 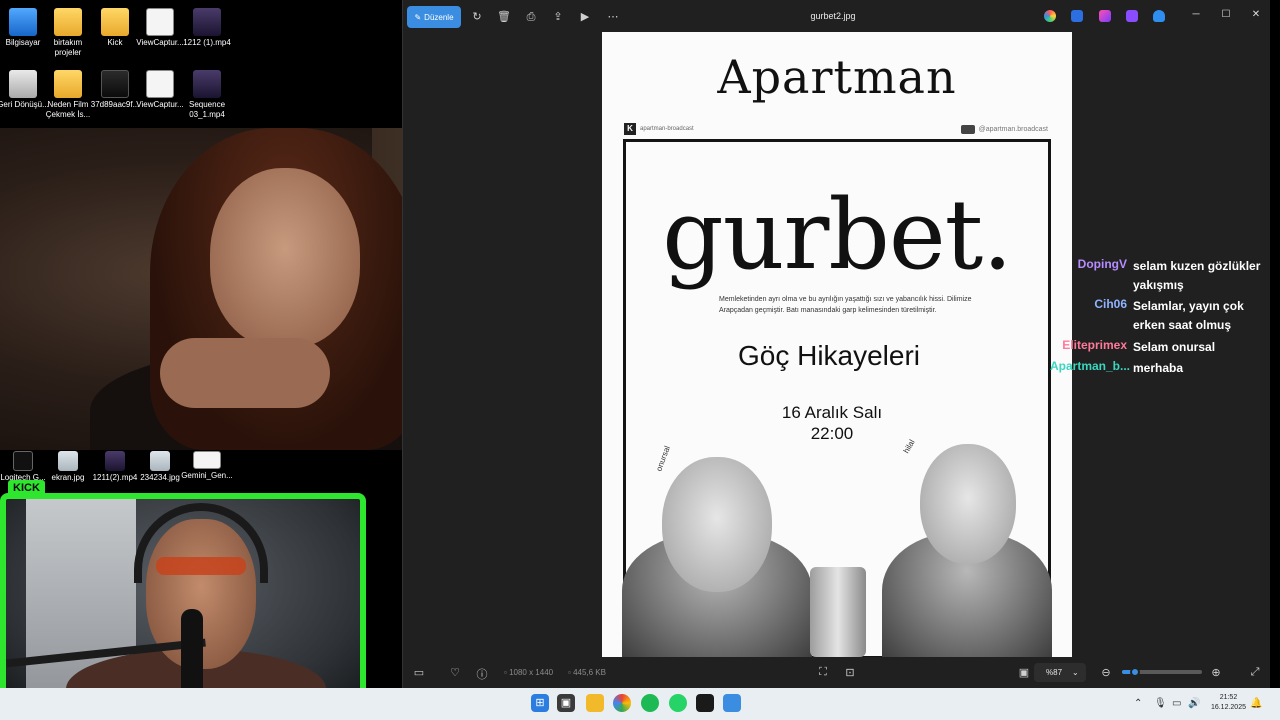 I want to click on recycle-bin-icon, so click(x=23, y=84).